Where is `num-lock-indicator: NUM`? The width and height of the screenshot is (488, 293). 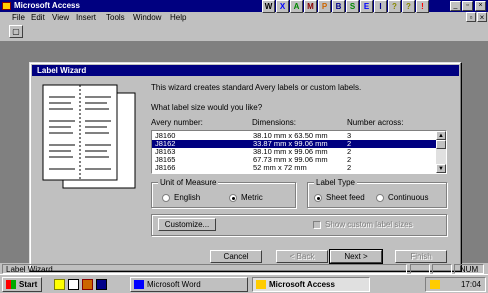 num-lock-indicator: NUM is located at coordinates (469, 269).